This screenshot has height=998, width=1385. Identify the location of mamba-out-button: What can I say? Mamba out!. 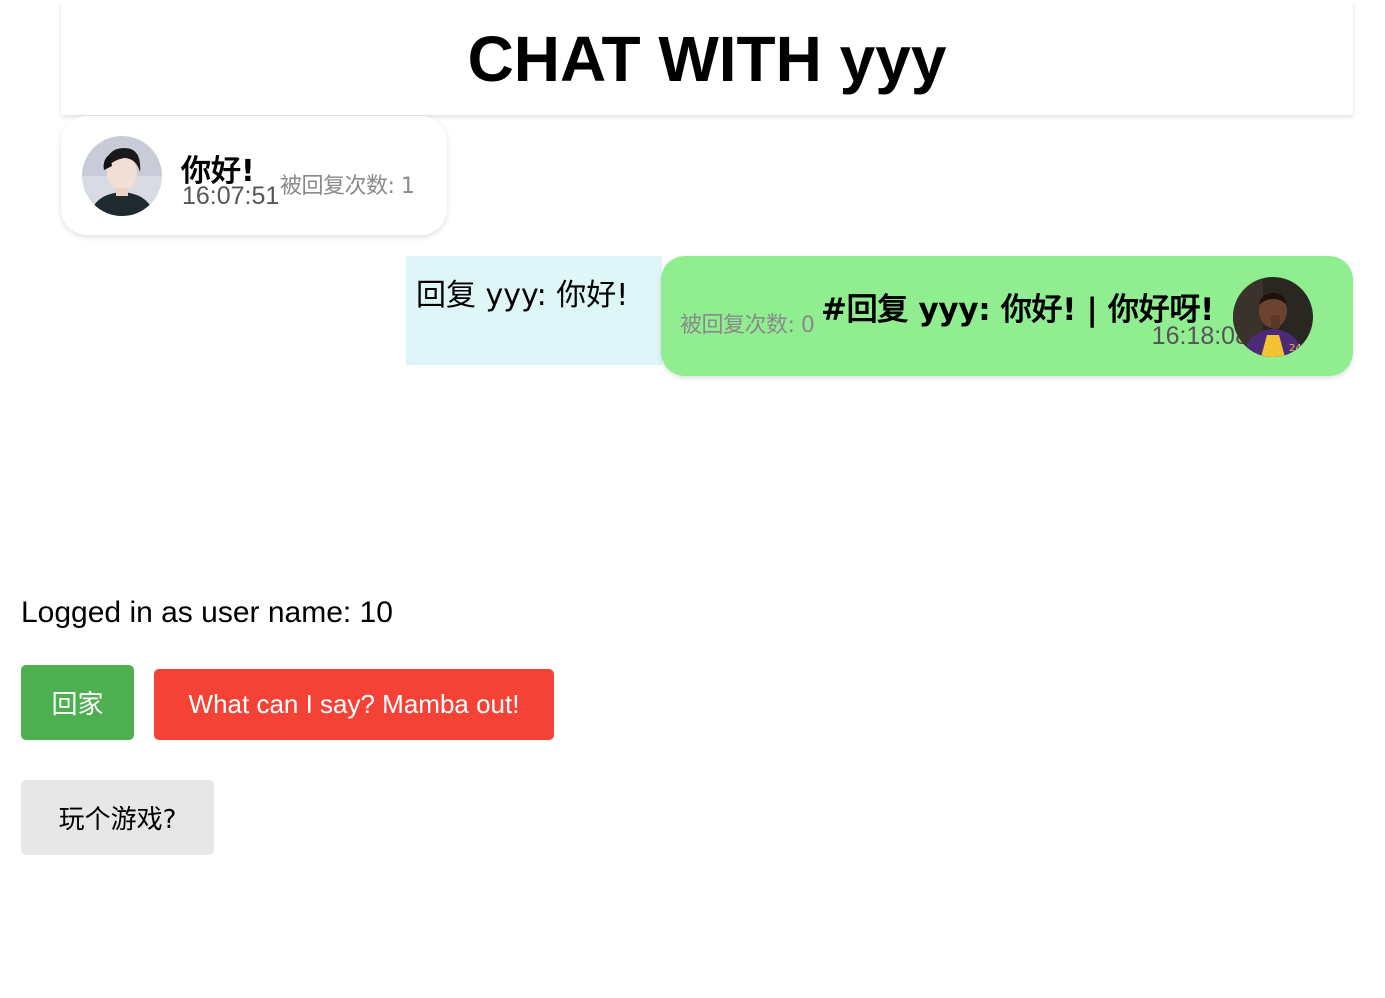
(354, 704).